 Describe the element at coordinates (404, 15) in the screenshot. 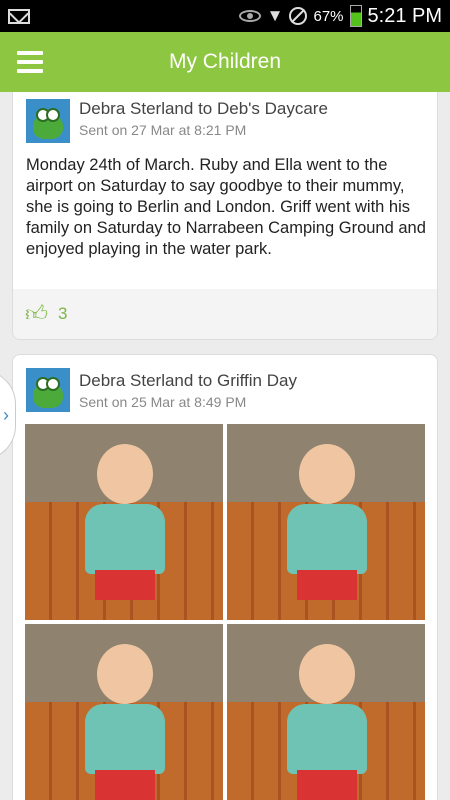

I see `clock: 5:21 PM` at that location.